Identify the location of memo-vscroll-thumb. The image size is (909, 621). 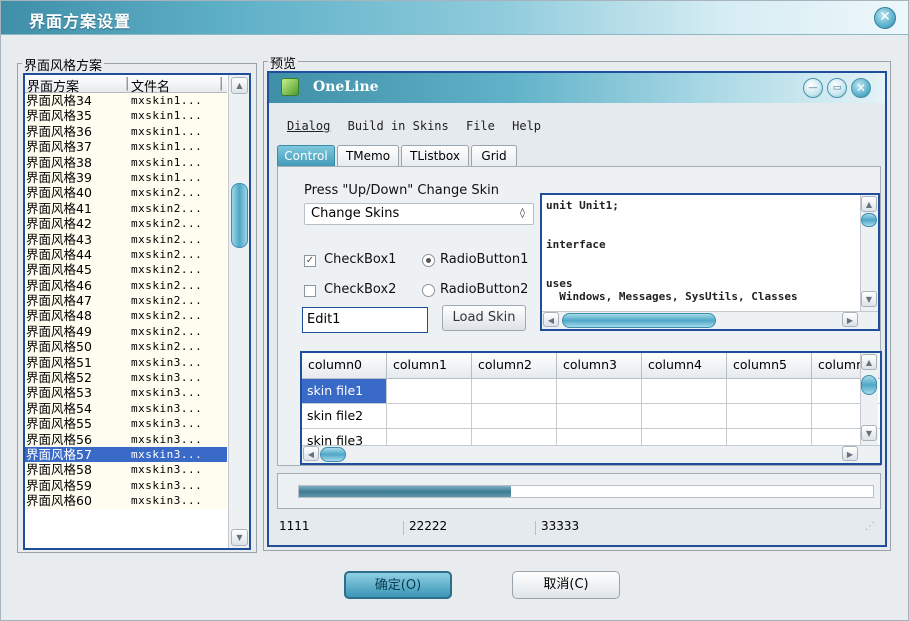
(869, 220).